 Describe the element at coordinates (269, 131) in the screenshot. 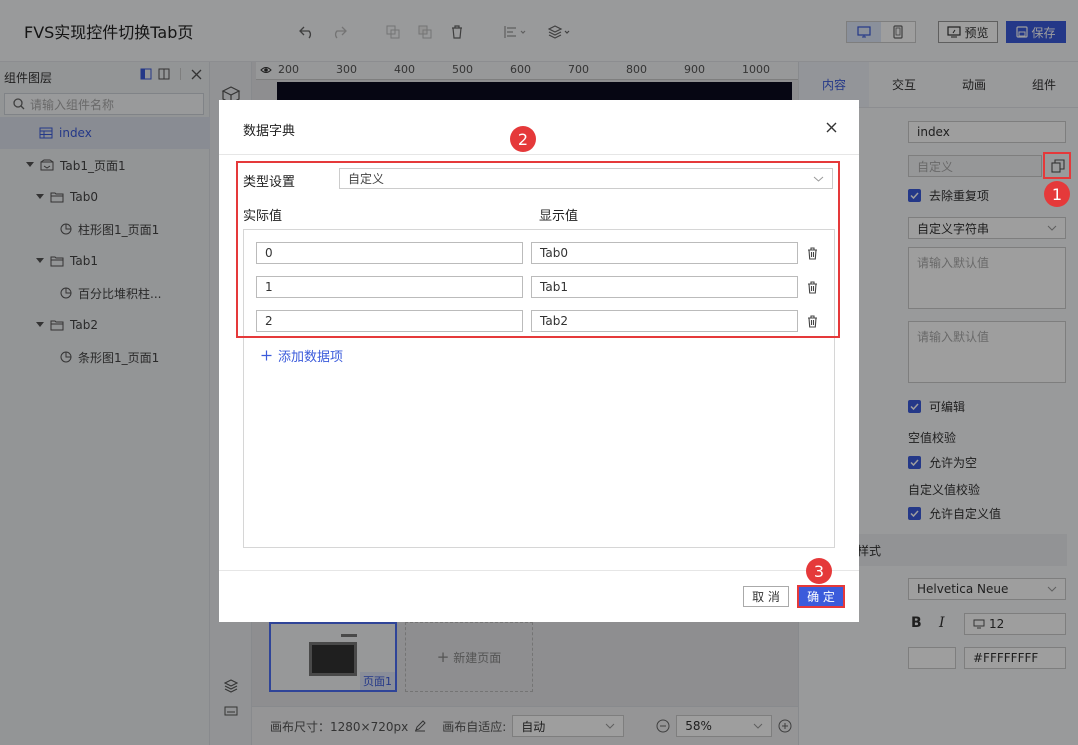

I see `dialog-title: 数据字典` at that location.